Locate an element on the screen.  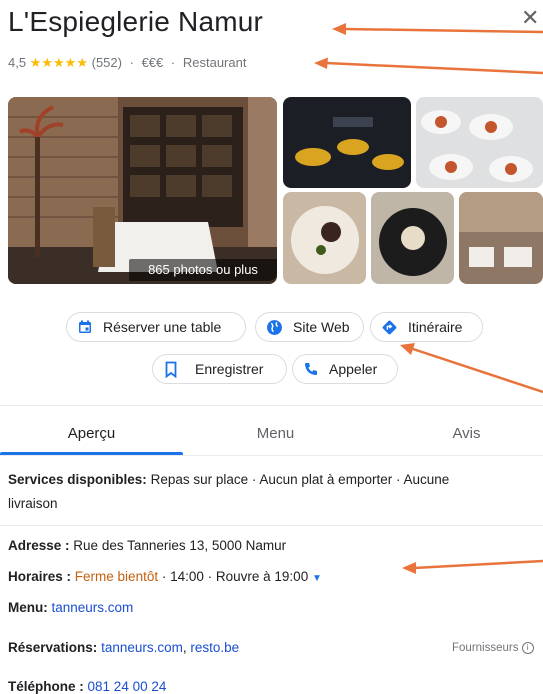
website-label: Site Web is located at coordinates (321, 327).